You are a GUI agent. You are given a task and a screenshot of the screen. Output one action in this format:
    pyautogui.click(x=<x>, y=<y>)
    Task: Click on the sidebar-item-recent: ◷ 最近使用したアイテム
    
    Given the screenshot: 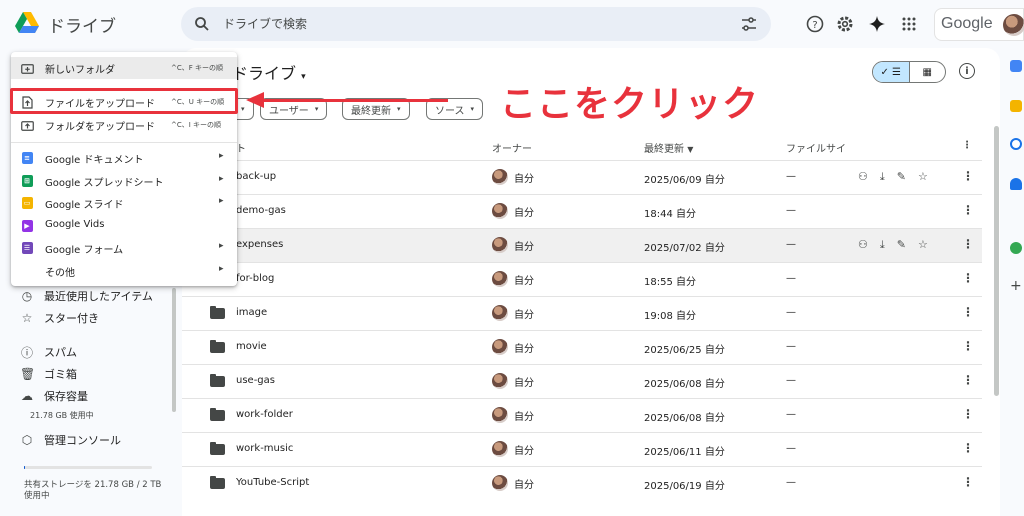 What is the action you would take?
    pyautogui.click(x=86, y=296)
    